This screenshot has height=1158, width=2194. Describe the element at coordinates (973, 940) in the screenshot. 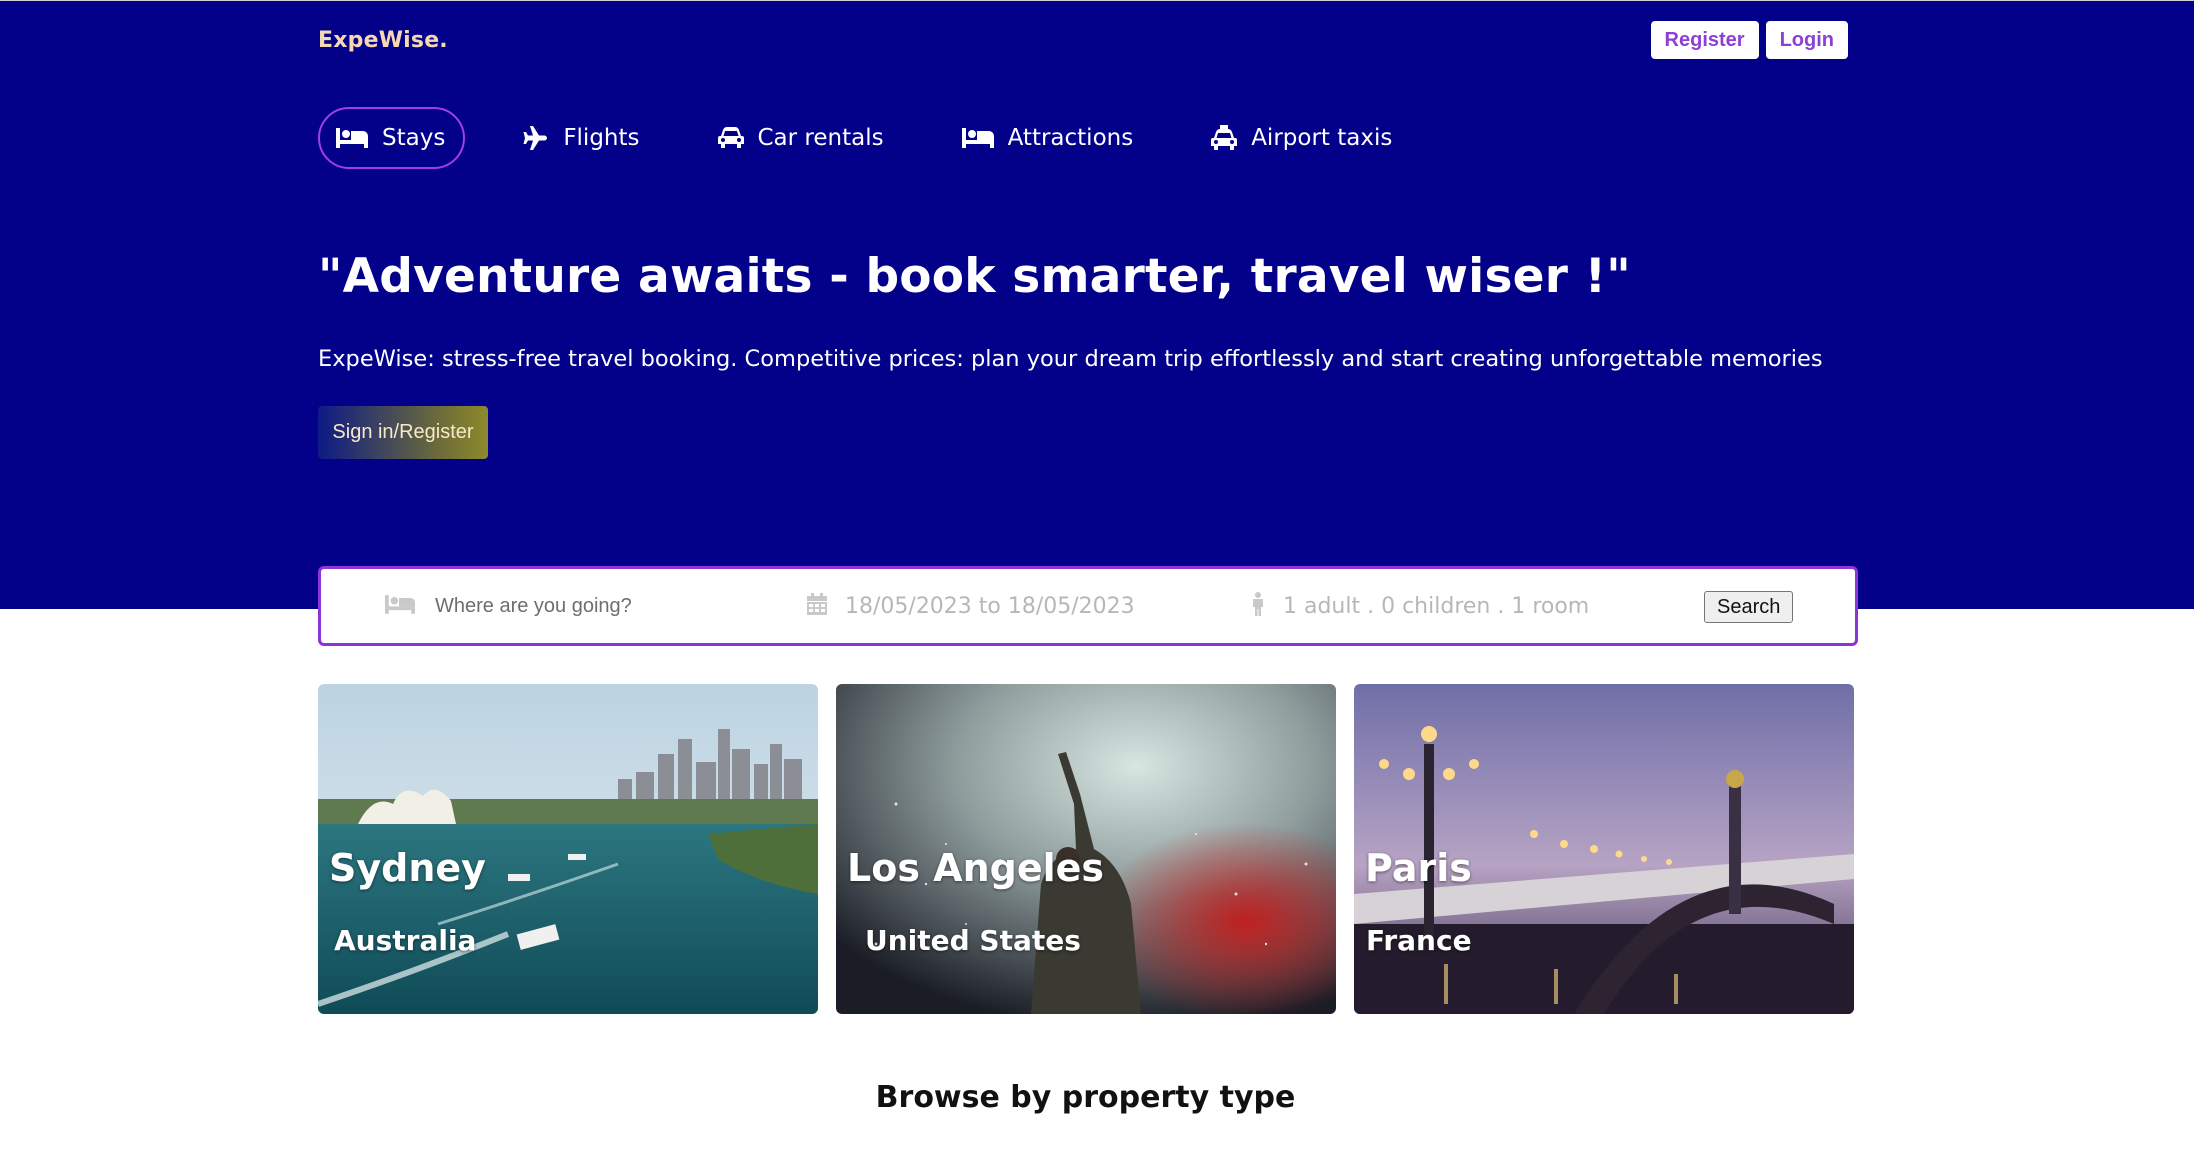

I see `country-name: United States` at that location.